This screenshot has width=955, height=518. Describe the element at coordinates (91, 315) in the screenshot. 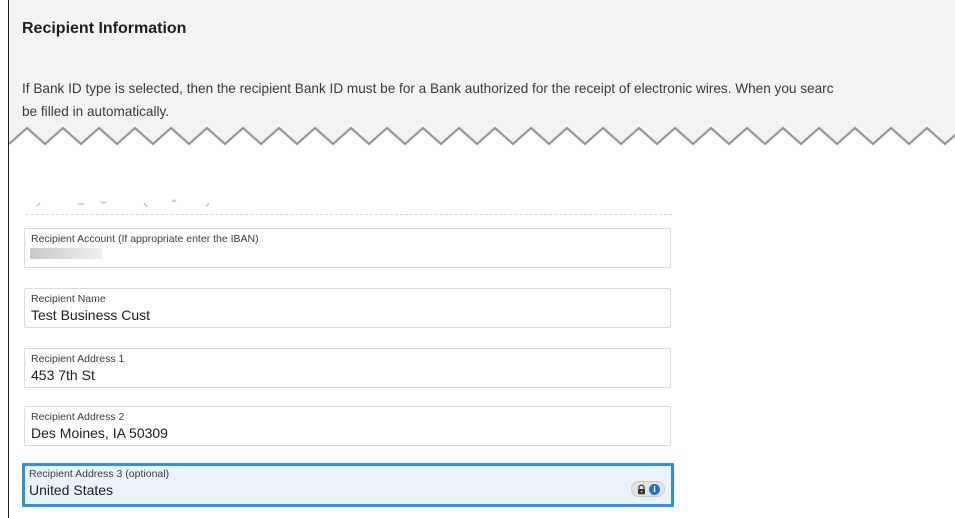

I see `recipient-name-value: Test Business Cust` at that location.